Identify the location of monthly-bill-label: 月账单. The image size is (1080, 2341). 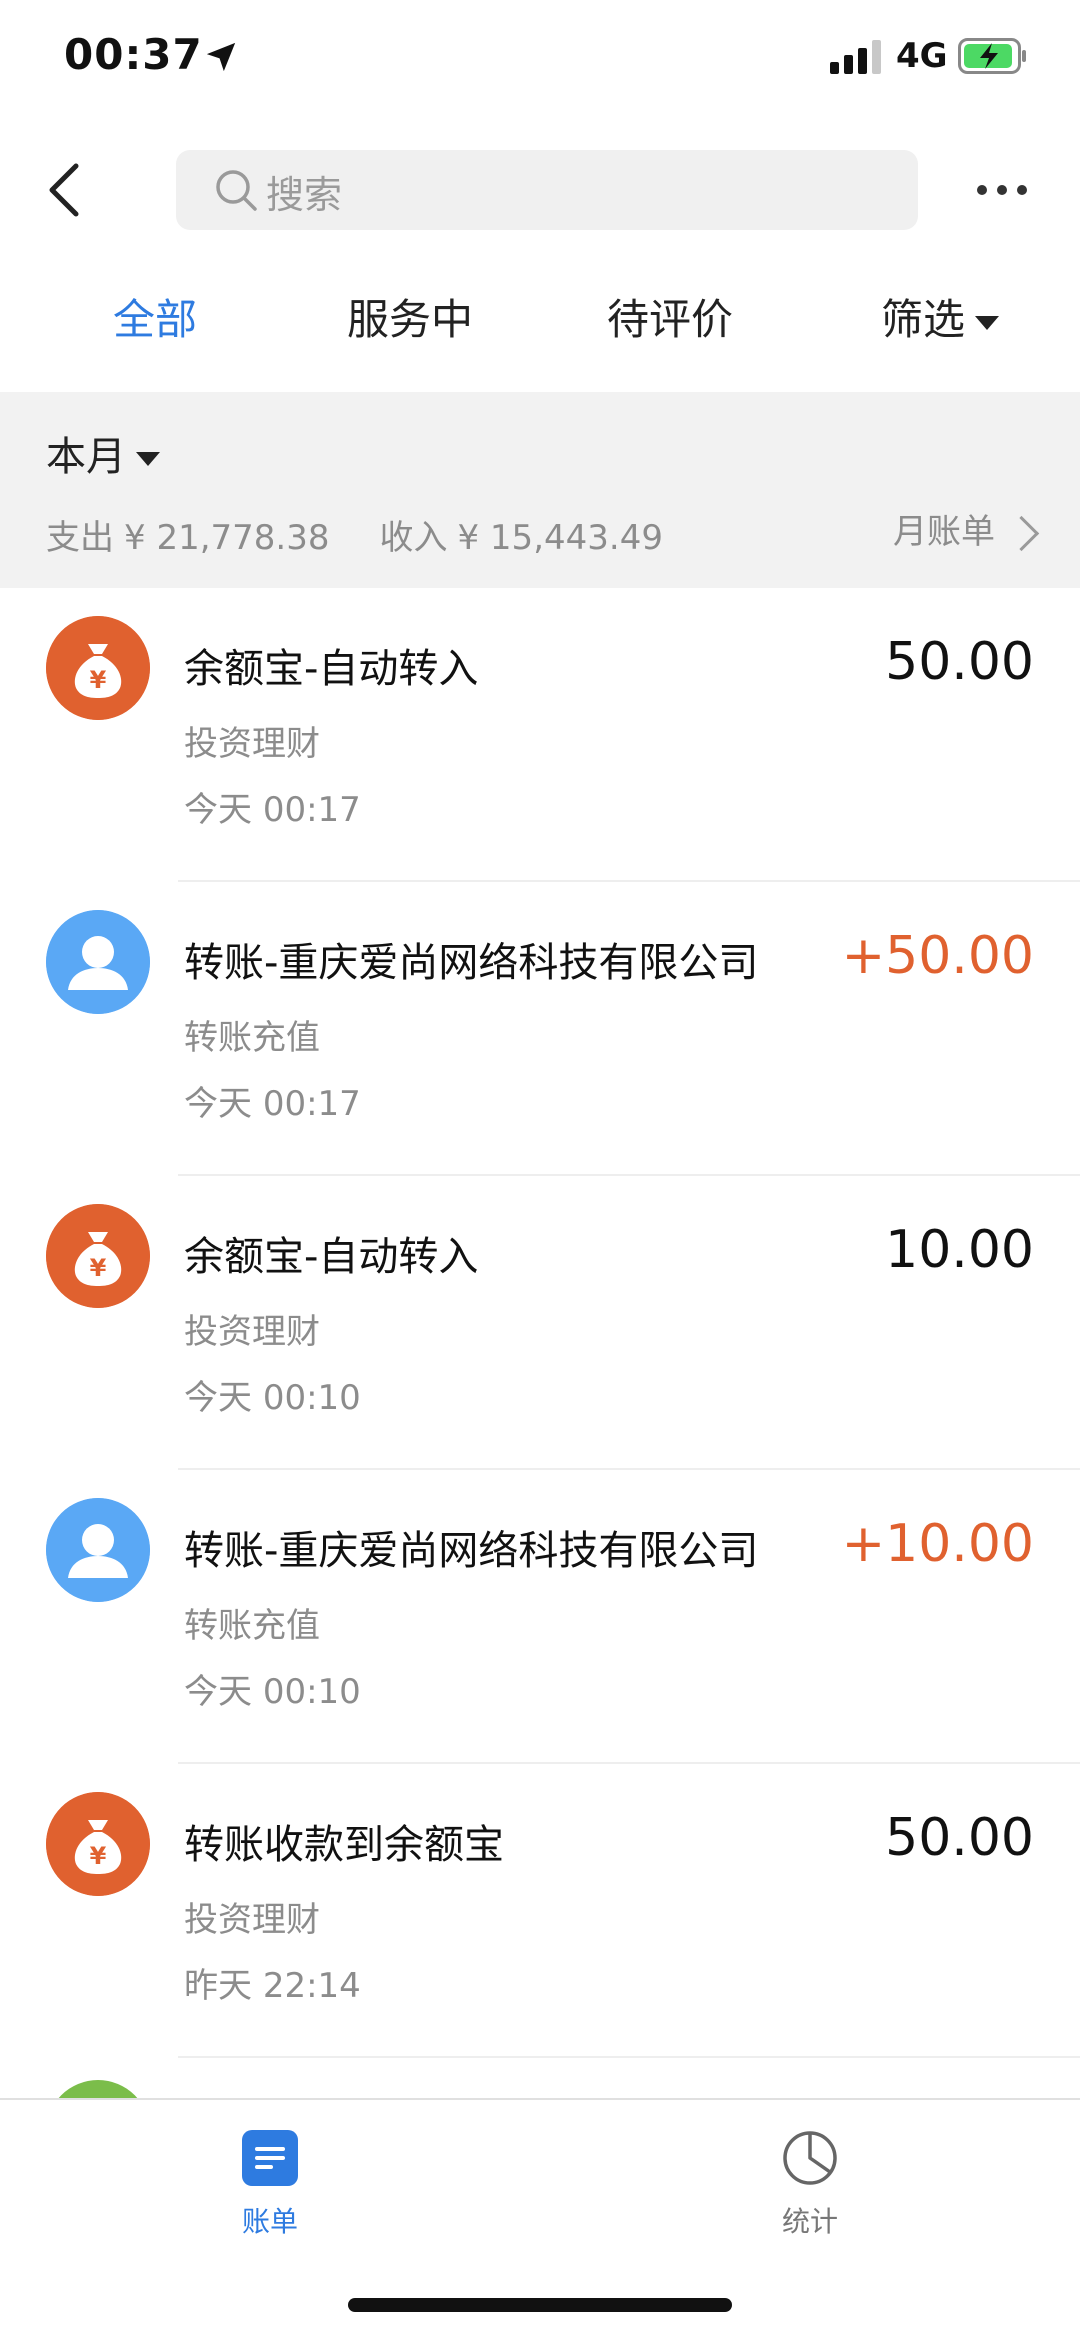
(944, 532).